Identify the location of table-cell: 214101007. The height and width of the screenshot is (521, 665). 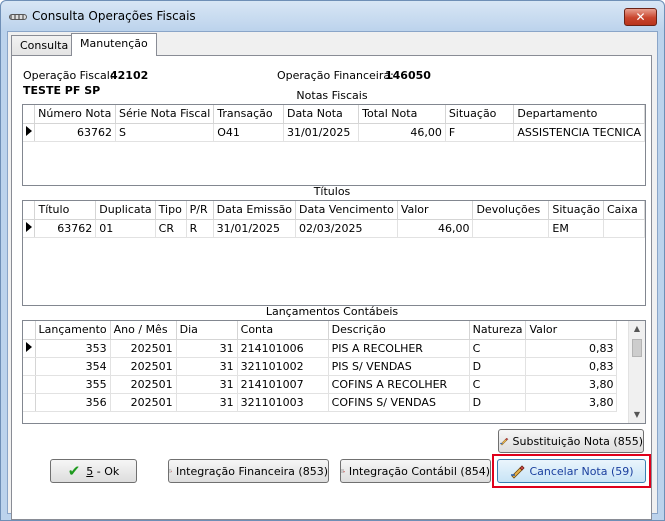
(283, 384).